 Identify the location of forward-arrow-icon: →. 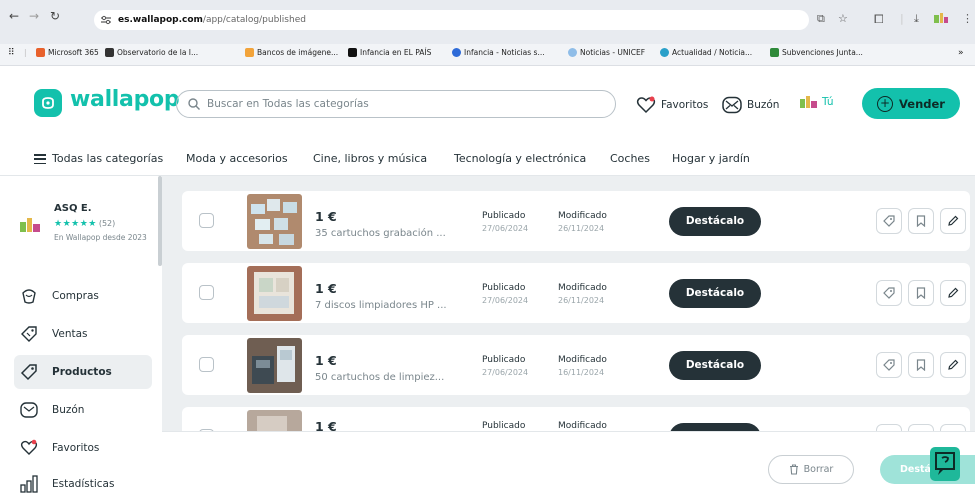
(34, 16).